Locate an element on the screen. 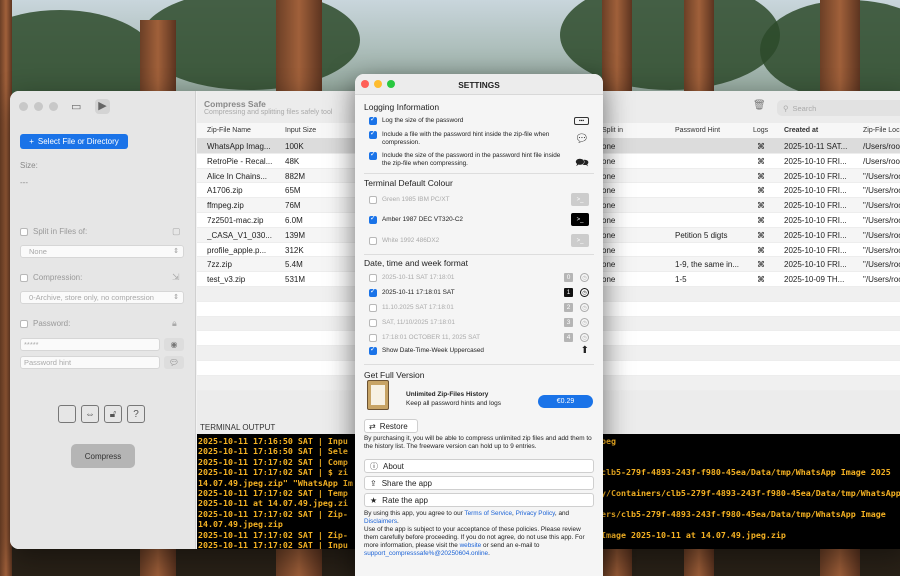 Image resolution: width=900 pixels, height=576 pixels. password-checkbox is located at coordinates (24, 323).